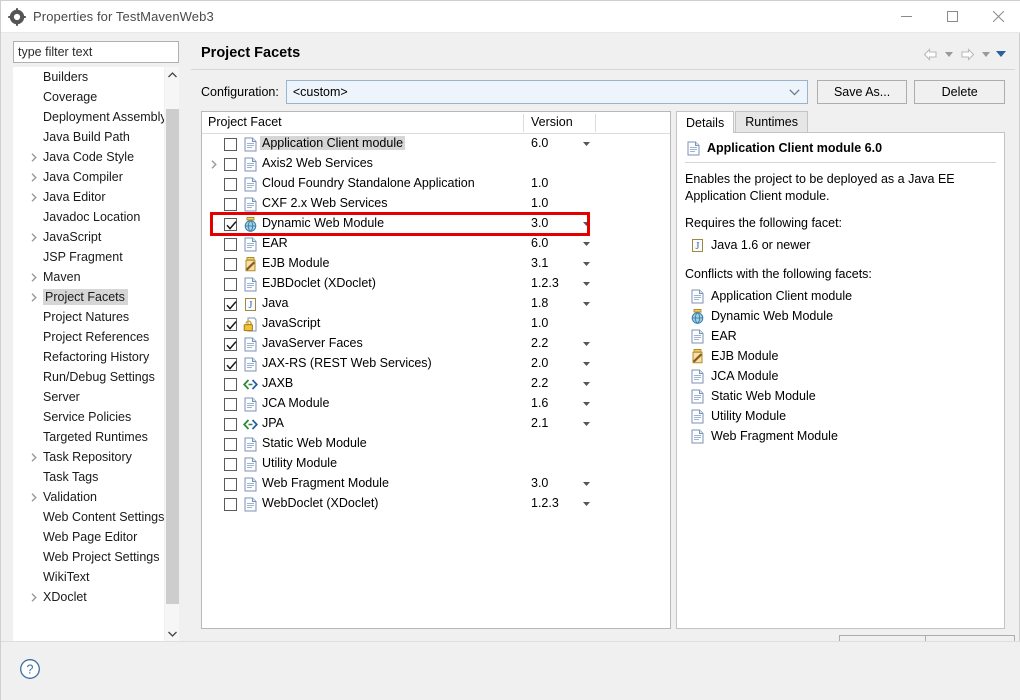  Describe the element at coordinates (88, 277) in the screenshot. I see `sidebar-item-maven: Maven` at that location.